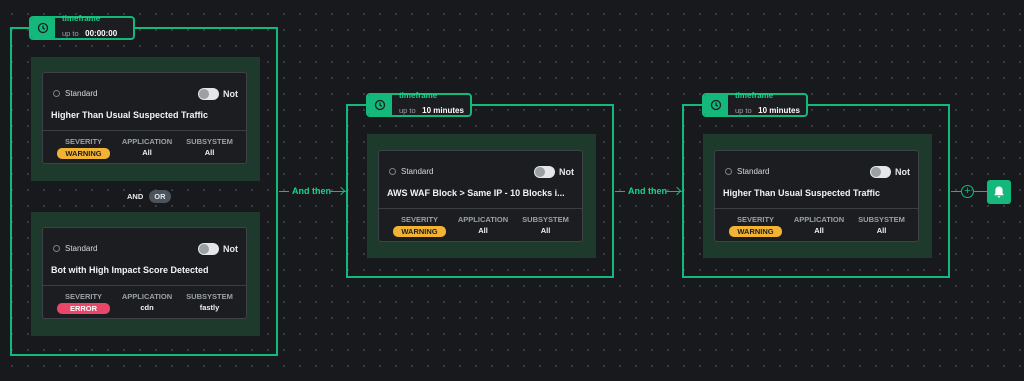 The height and width of the screenshot is (381, 1024). I want to click on timeframe-value: 00:00:00, so click(101, 34).